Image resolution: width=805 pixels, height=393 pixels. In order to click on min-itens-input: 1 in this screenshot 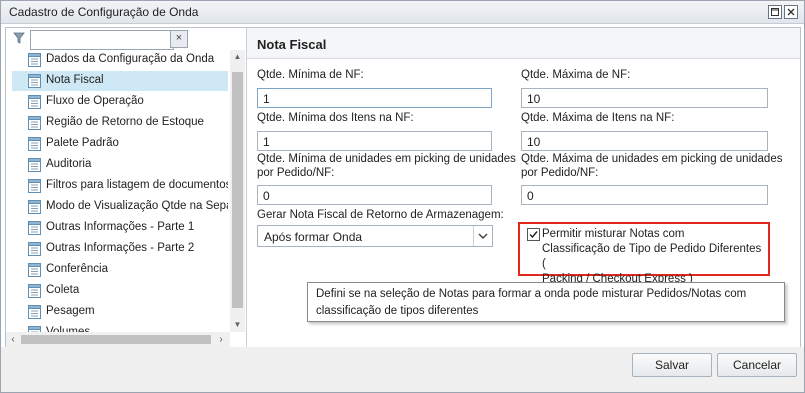, I will do `click(374, 141)`.